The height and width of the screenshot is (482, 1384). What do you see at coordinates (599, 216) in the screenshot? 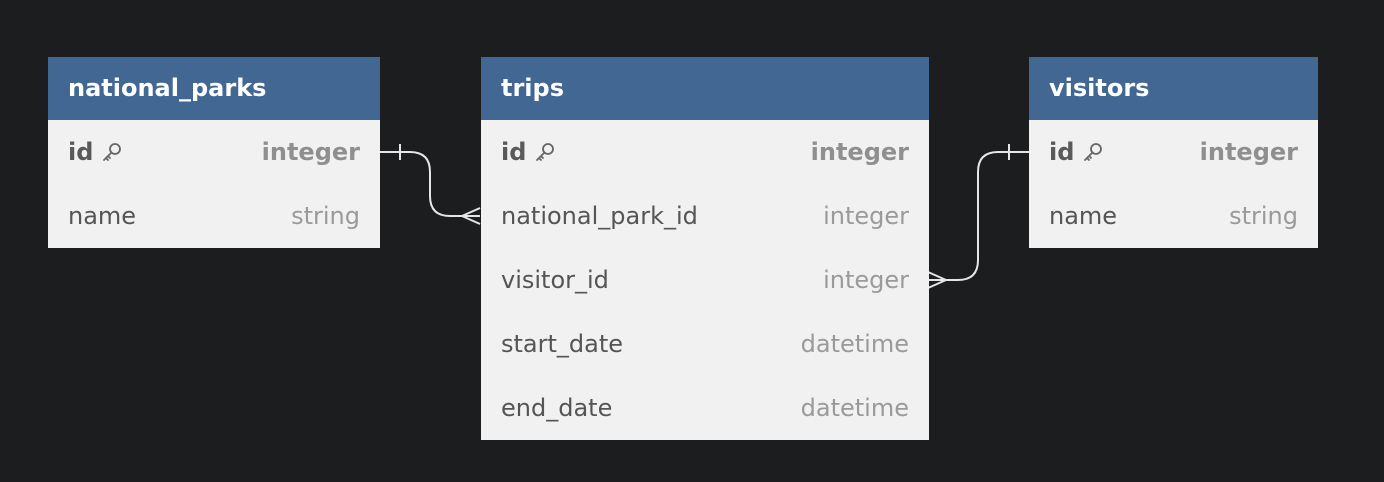
I see `column-name: national_park_id` at bounding box center [599, 216].